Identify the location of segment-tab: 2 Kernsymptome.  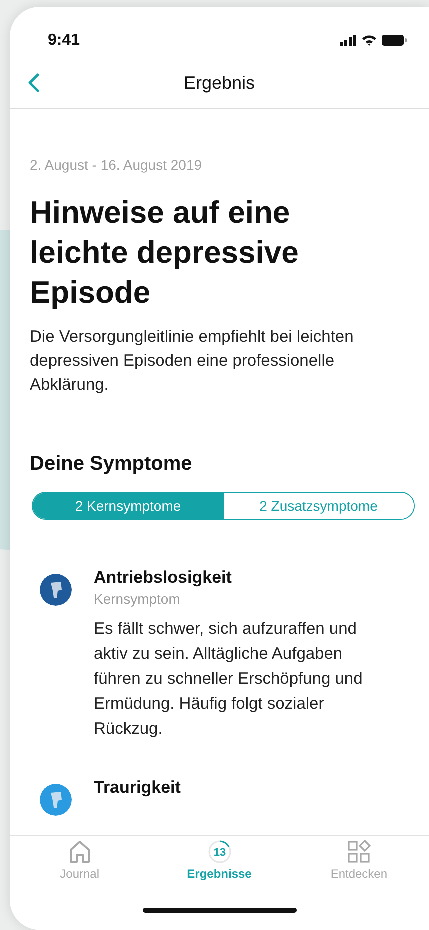
(128, 506).